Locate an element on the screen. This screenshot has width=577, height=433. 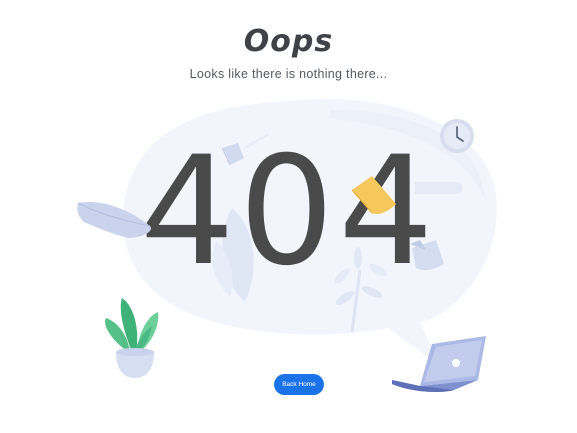
back-home-button: Back Home is located at coordinates (299, 384).